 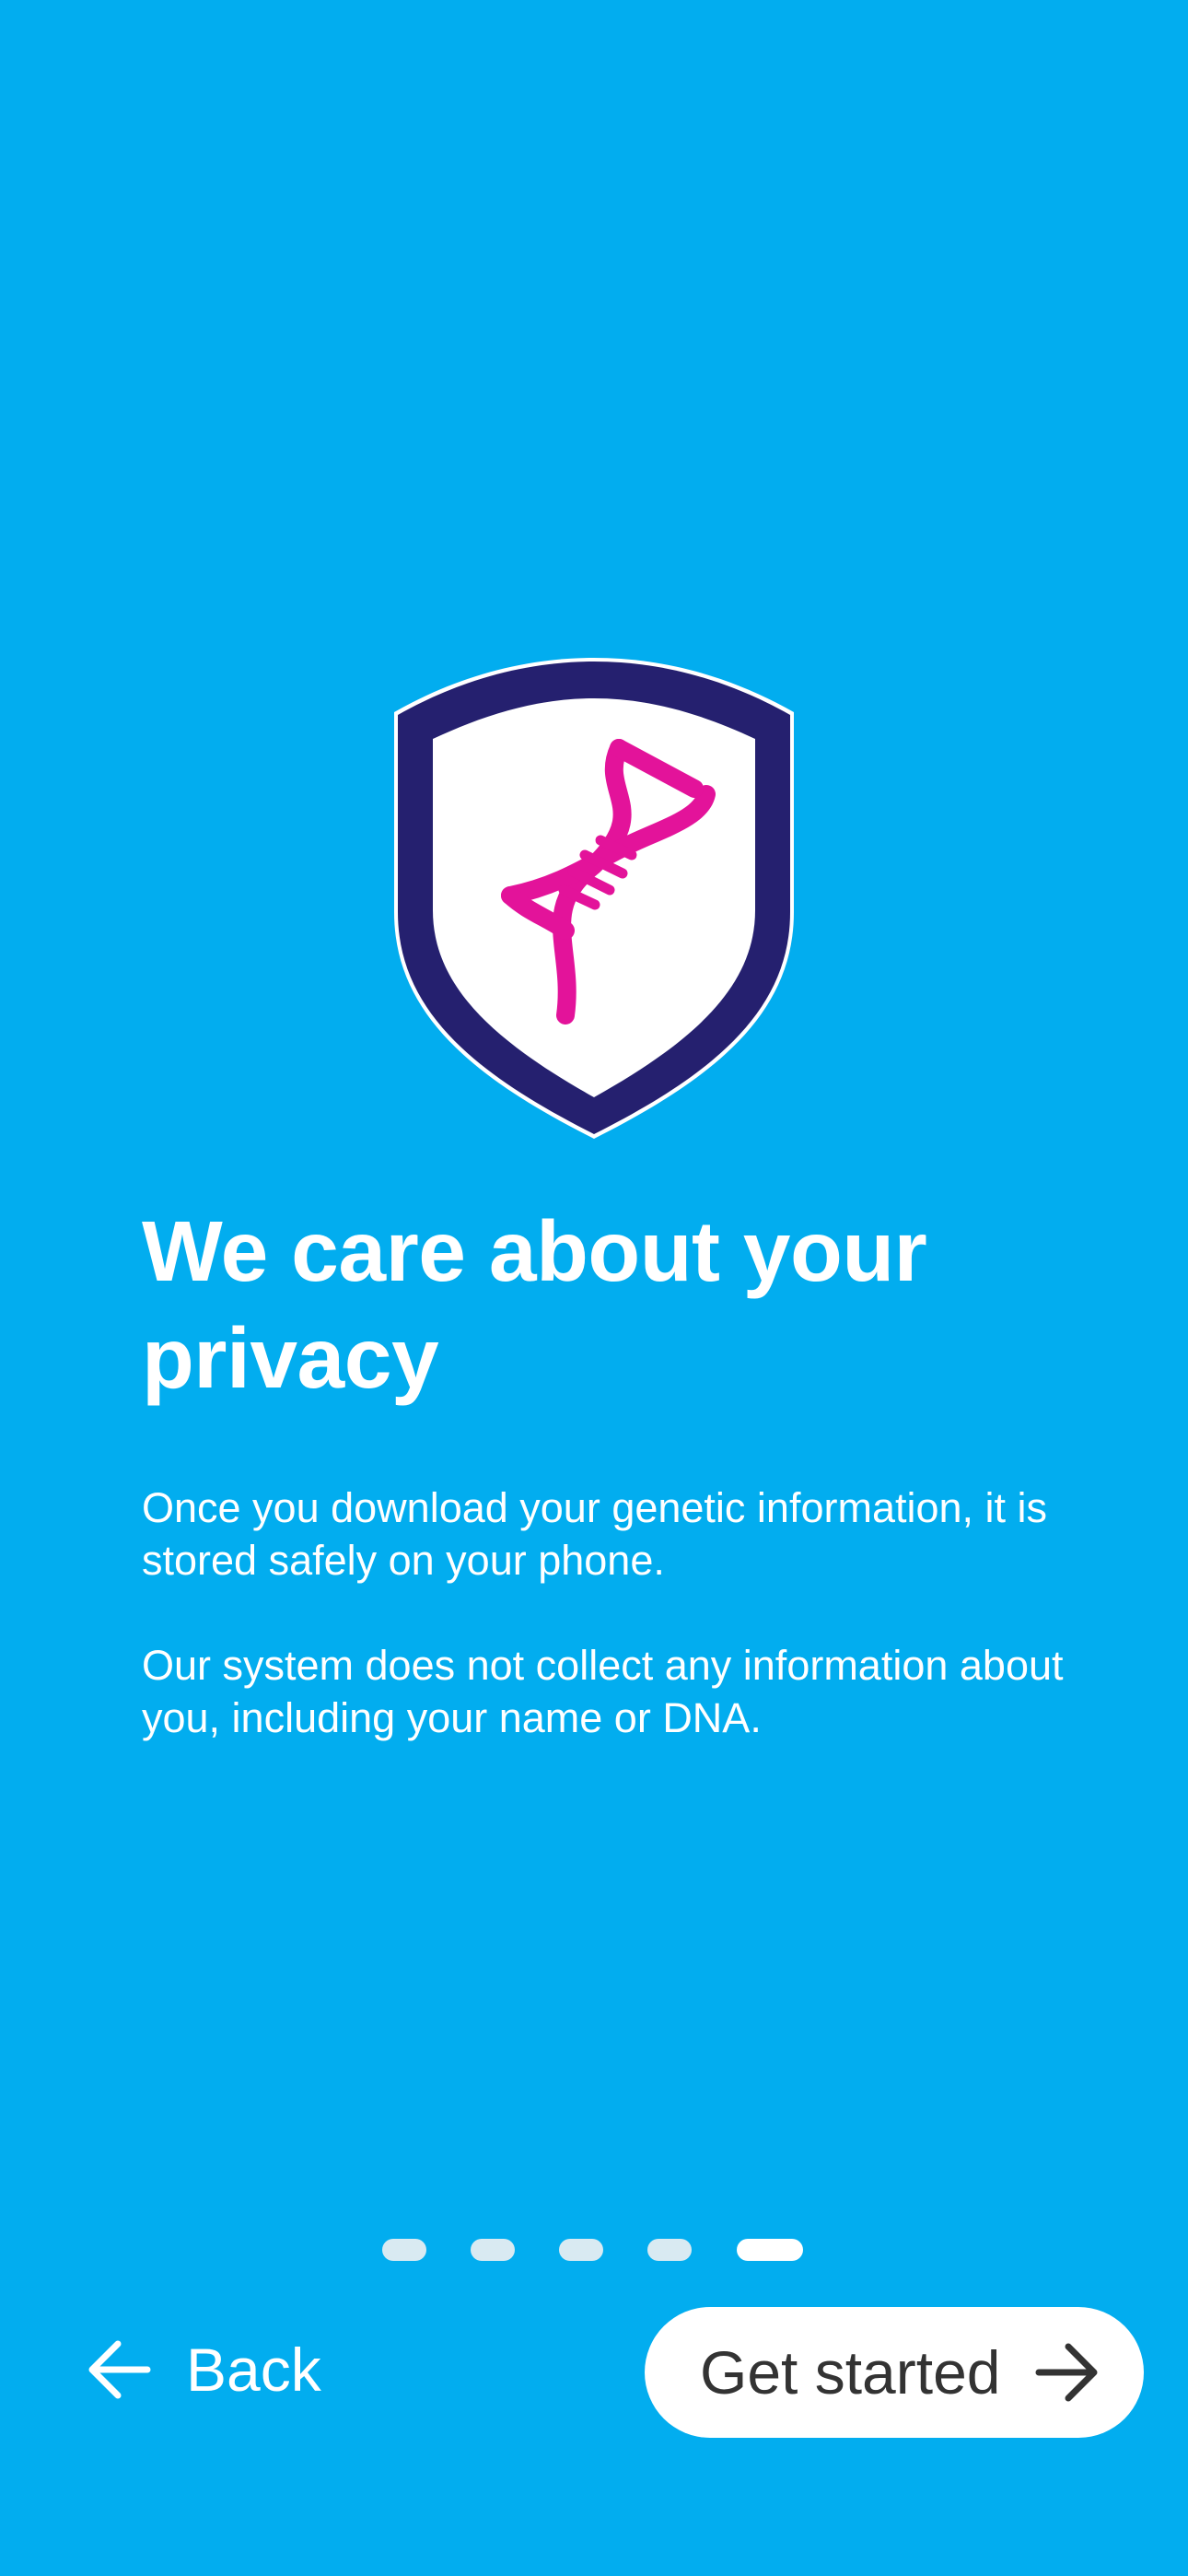 I want to click on get-started-button: Get started, so click(x=894, y=2372).